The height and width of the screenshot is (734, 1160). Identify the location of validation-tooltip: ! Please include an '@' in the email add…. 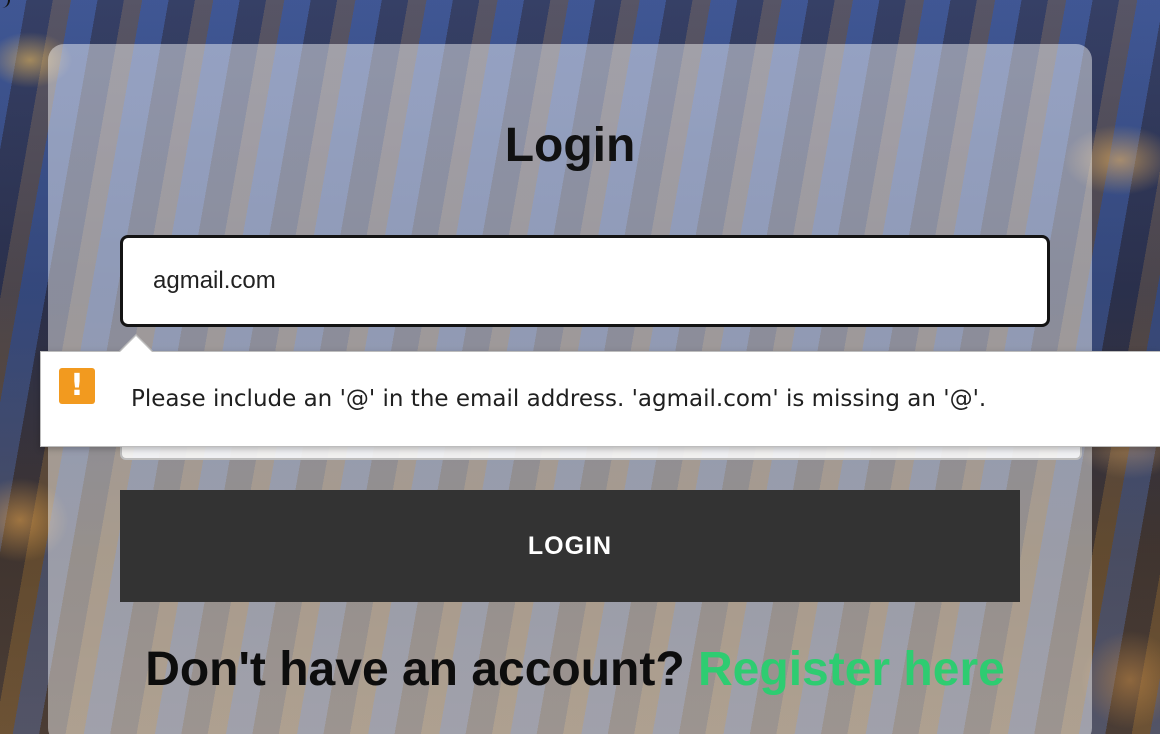
(600, 399).